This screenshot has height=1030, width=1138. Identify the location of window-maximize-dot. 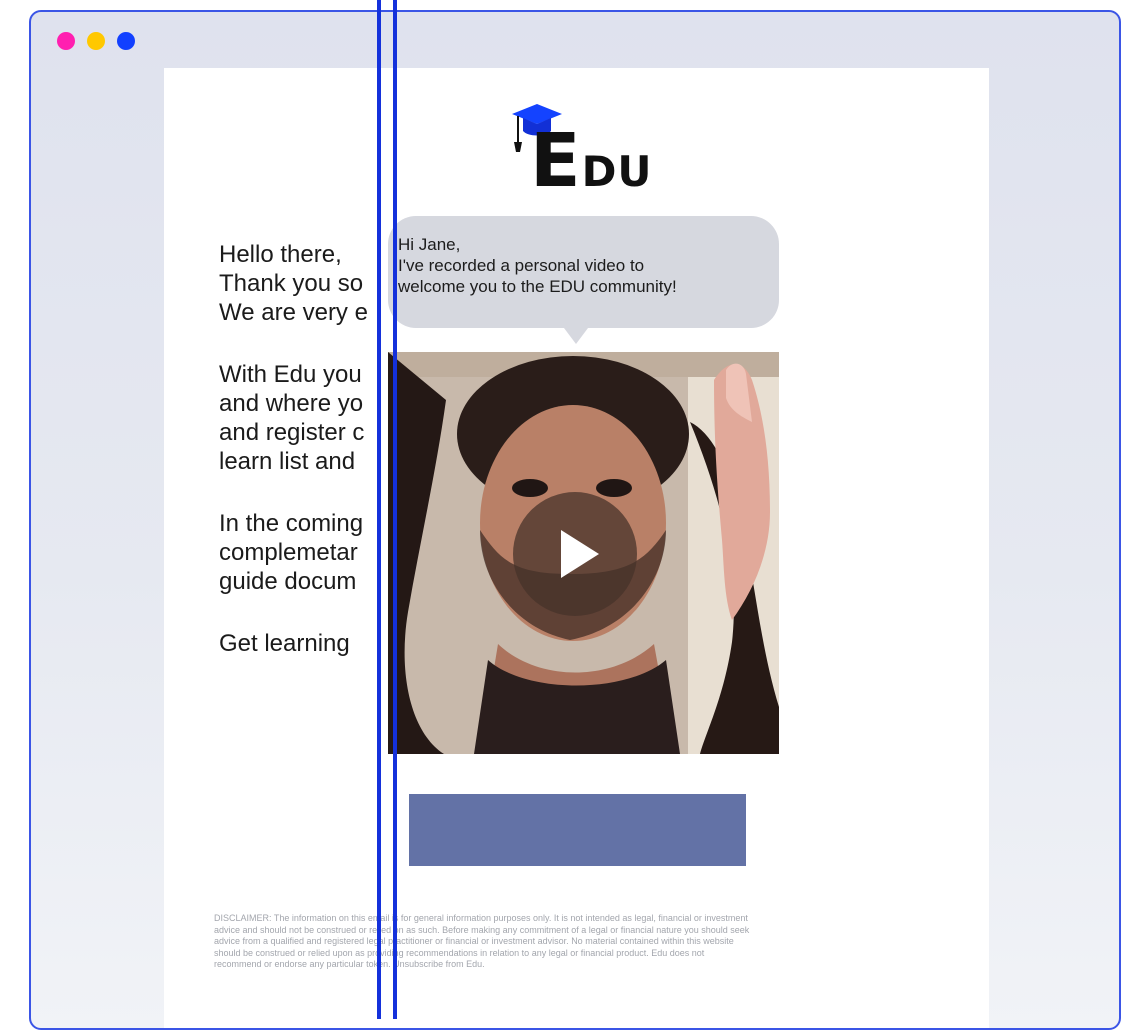
(126, 41).